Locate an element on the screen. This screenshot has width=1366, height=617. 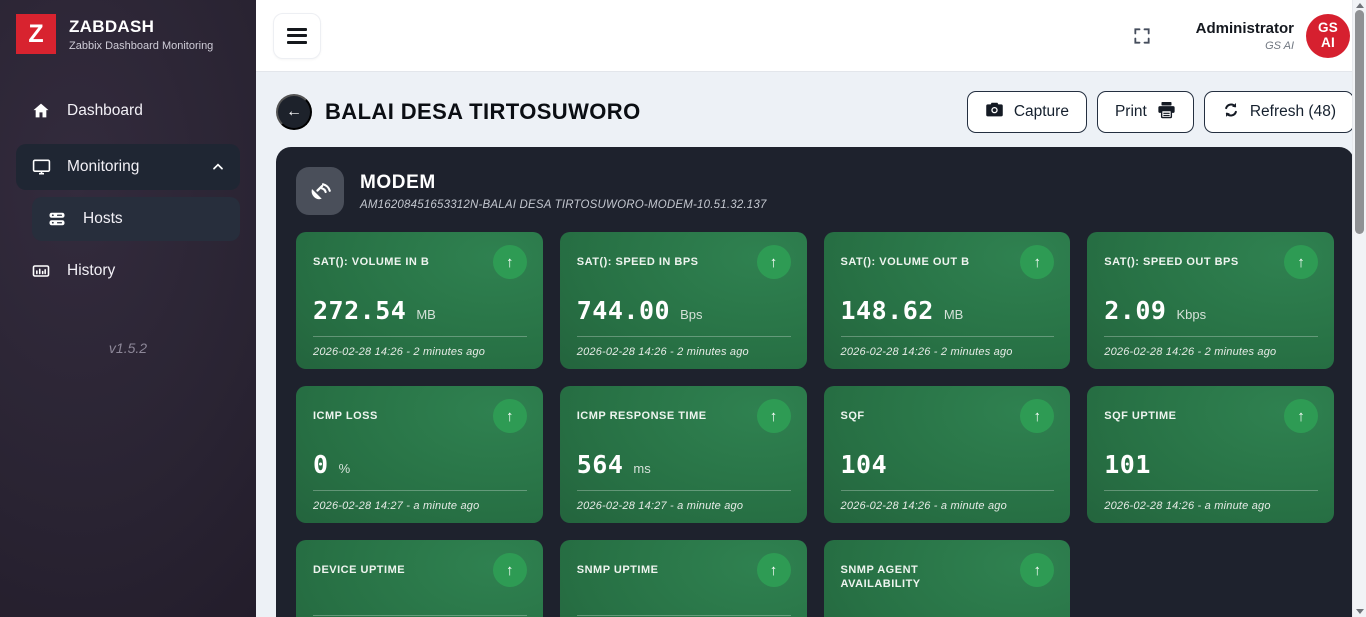
metric-card: DEVICE UPTIME ↑ is located at coordinates (419, 578).